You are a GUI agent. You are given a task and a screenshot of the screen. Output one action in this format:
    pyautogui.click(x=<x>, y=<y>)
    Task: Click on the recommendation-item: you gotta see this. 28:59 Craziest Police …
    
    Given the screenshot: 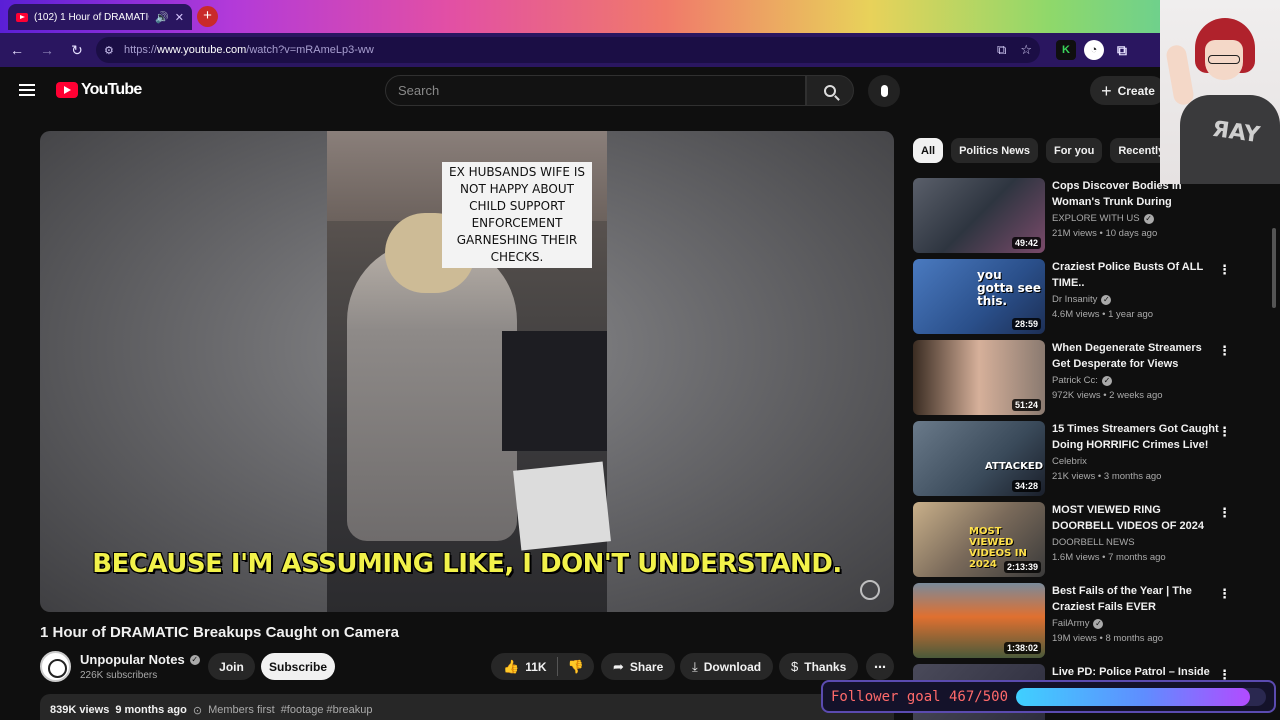 What is the action you would take?
    pyautogui.click(x=1073, y=296)
    